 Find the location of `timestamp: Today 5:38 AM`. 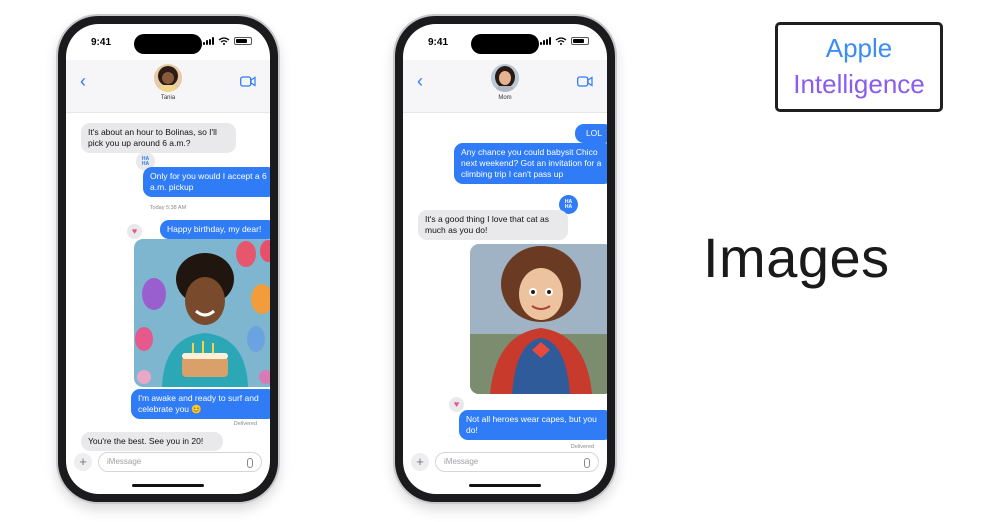

timestamp: Today 5:38 AM is located at coordinates (168, 208).